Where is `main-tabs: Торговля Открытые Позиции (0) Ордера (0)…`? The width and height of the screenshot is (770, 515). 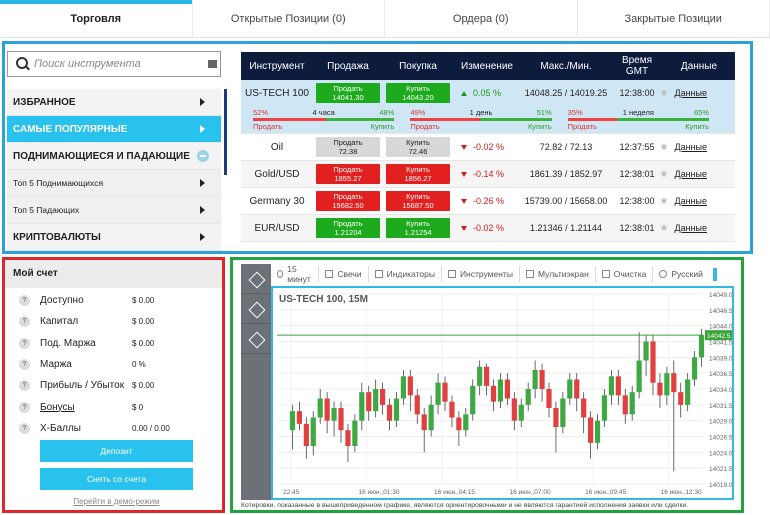 main-tabs: Торговля Открытые Позиции (0) Ордера (0)… is located at coordinates (385, 19).